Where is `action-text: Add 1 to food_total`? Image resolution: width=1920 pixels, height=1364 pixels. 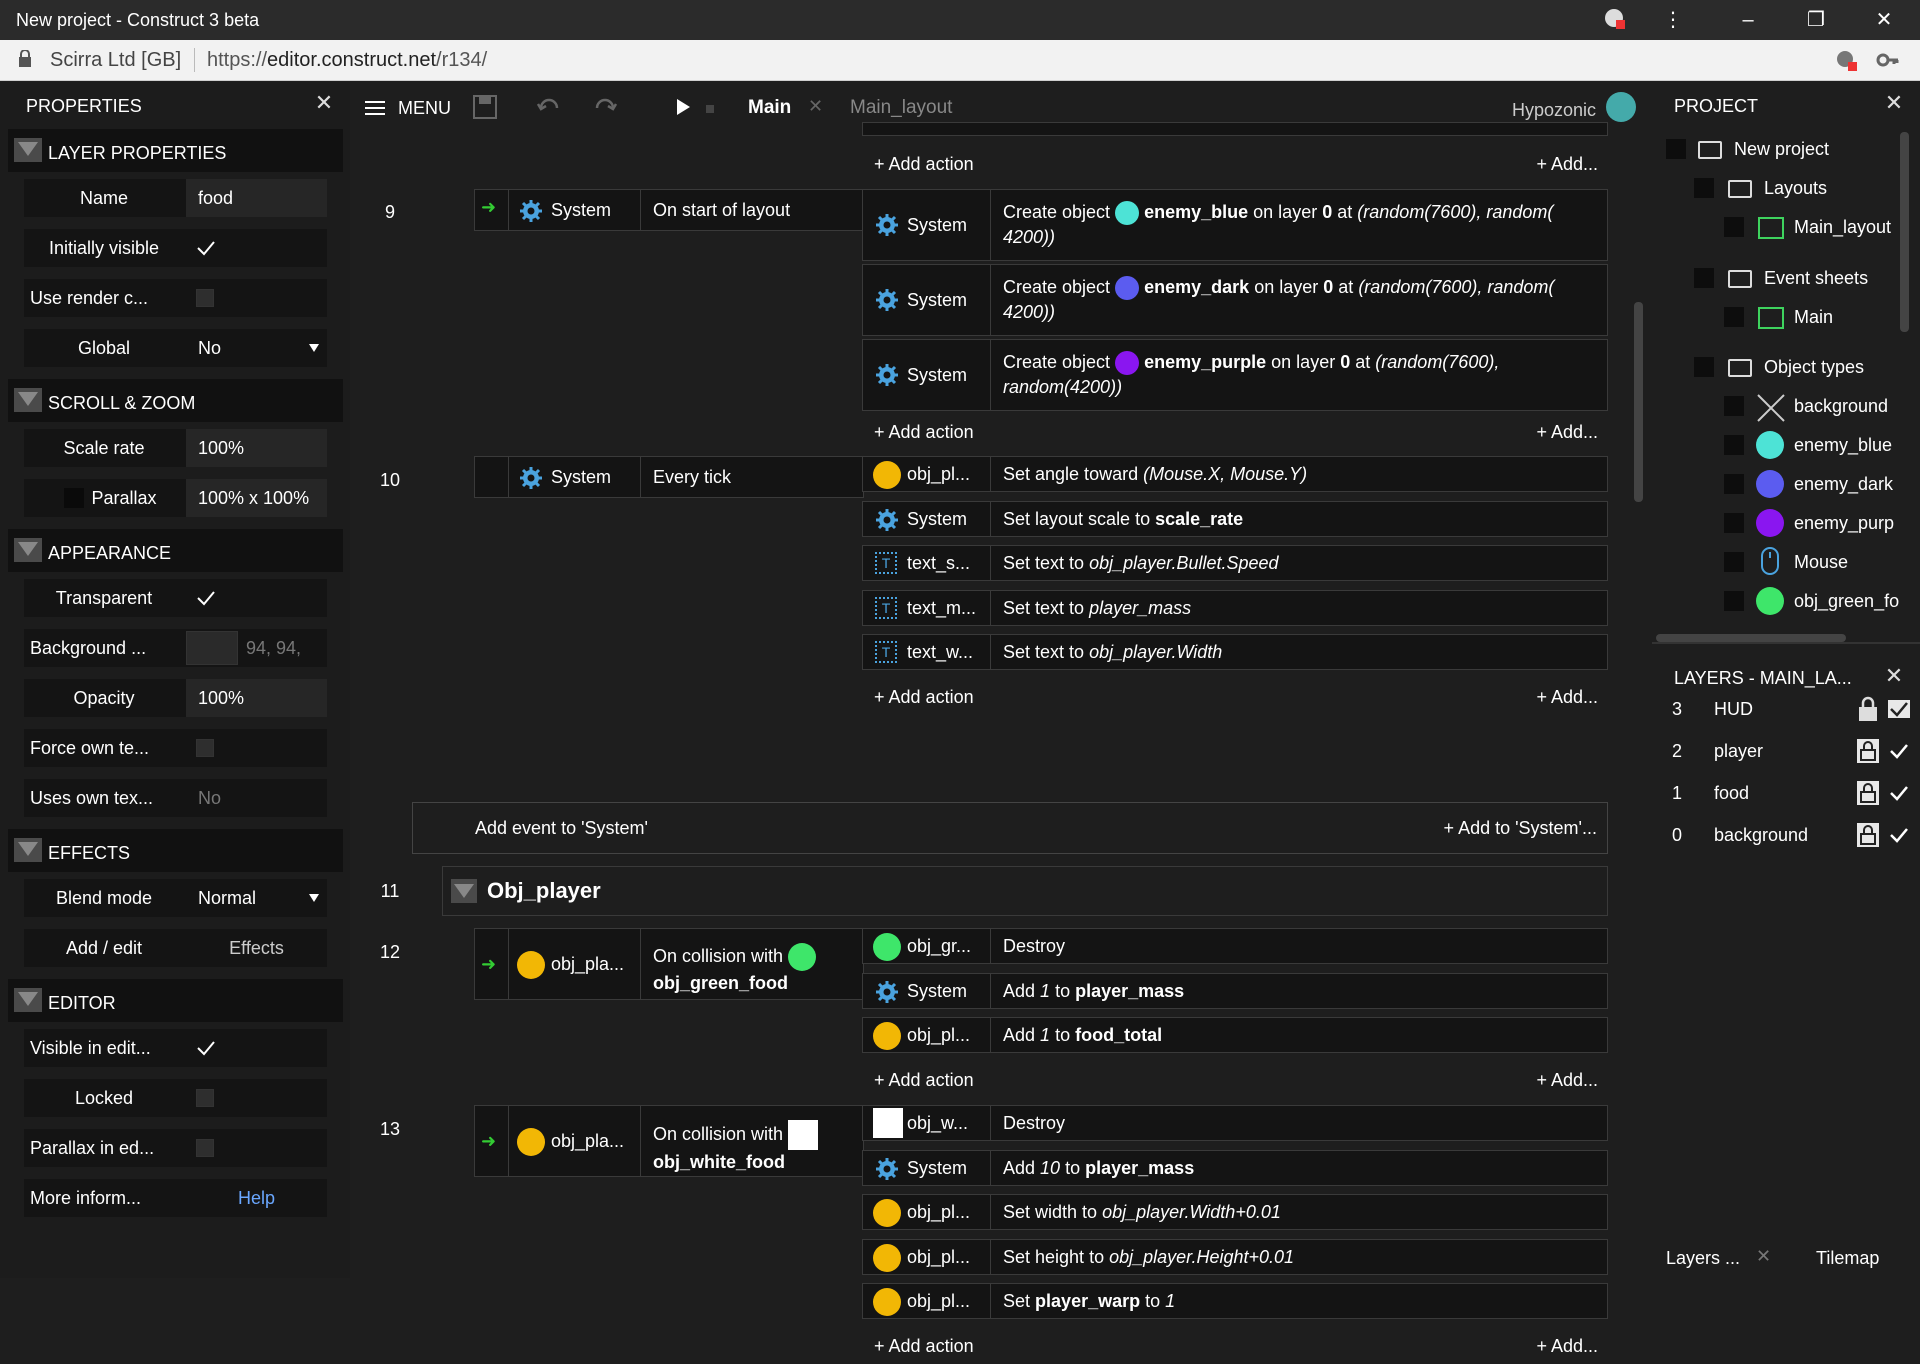
action-text: Add 1 to food_total is located at coordinates (1299, 1035).